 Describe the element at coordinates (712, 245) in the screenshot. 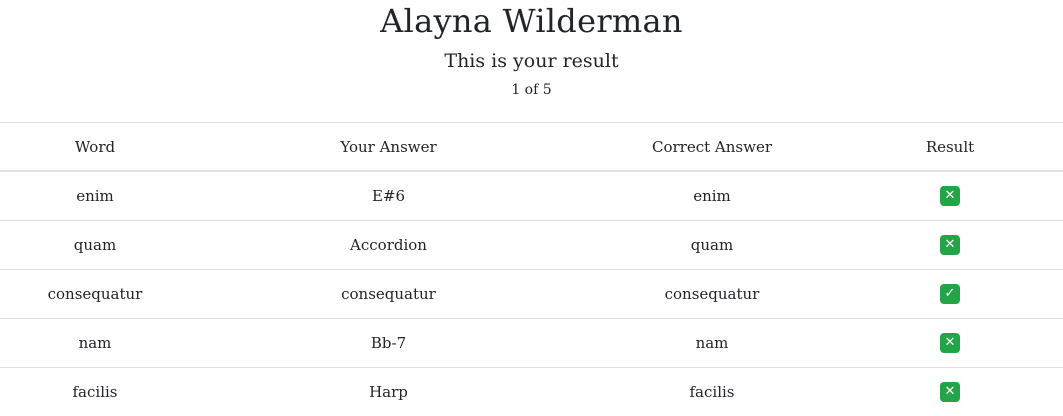

I see `correct-answer-cell: quam` at that location.